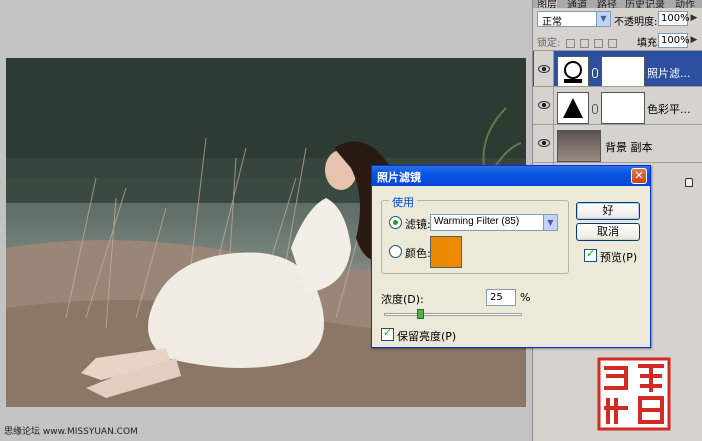 The image size is (702, 441). What do you see at coordinates (618, 257) in the screenshot?
I see `preview-label: 预览(P)` at bounding box center [618, 257].